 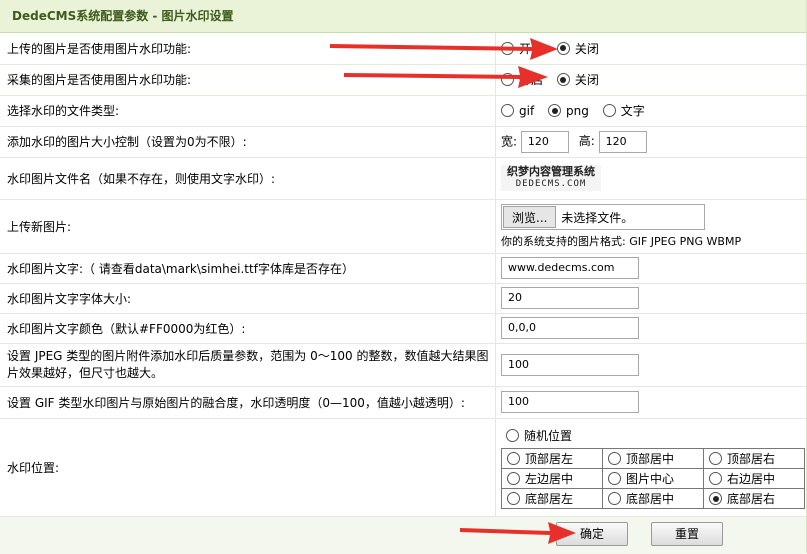 What do you see at coordinates (518, 533) in the screenshot?
I see `arrow-confirm` at bounding box center [518, 533].